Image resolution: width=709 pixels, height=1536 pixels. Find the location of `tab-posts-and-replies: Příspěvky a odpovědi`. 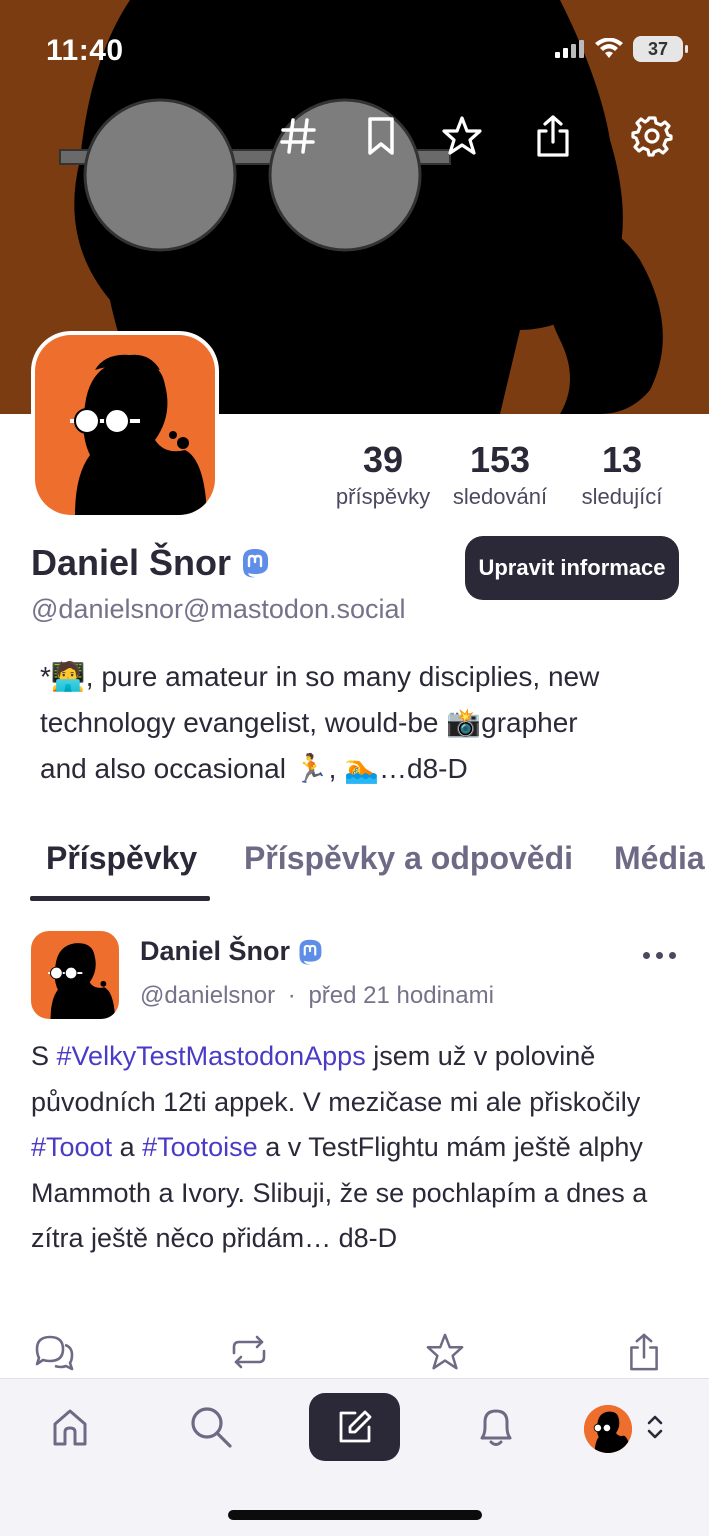

tab-posts-and-replies: Příspěvky a odpovědi is located at coordinates (408, 858).